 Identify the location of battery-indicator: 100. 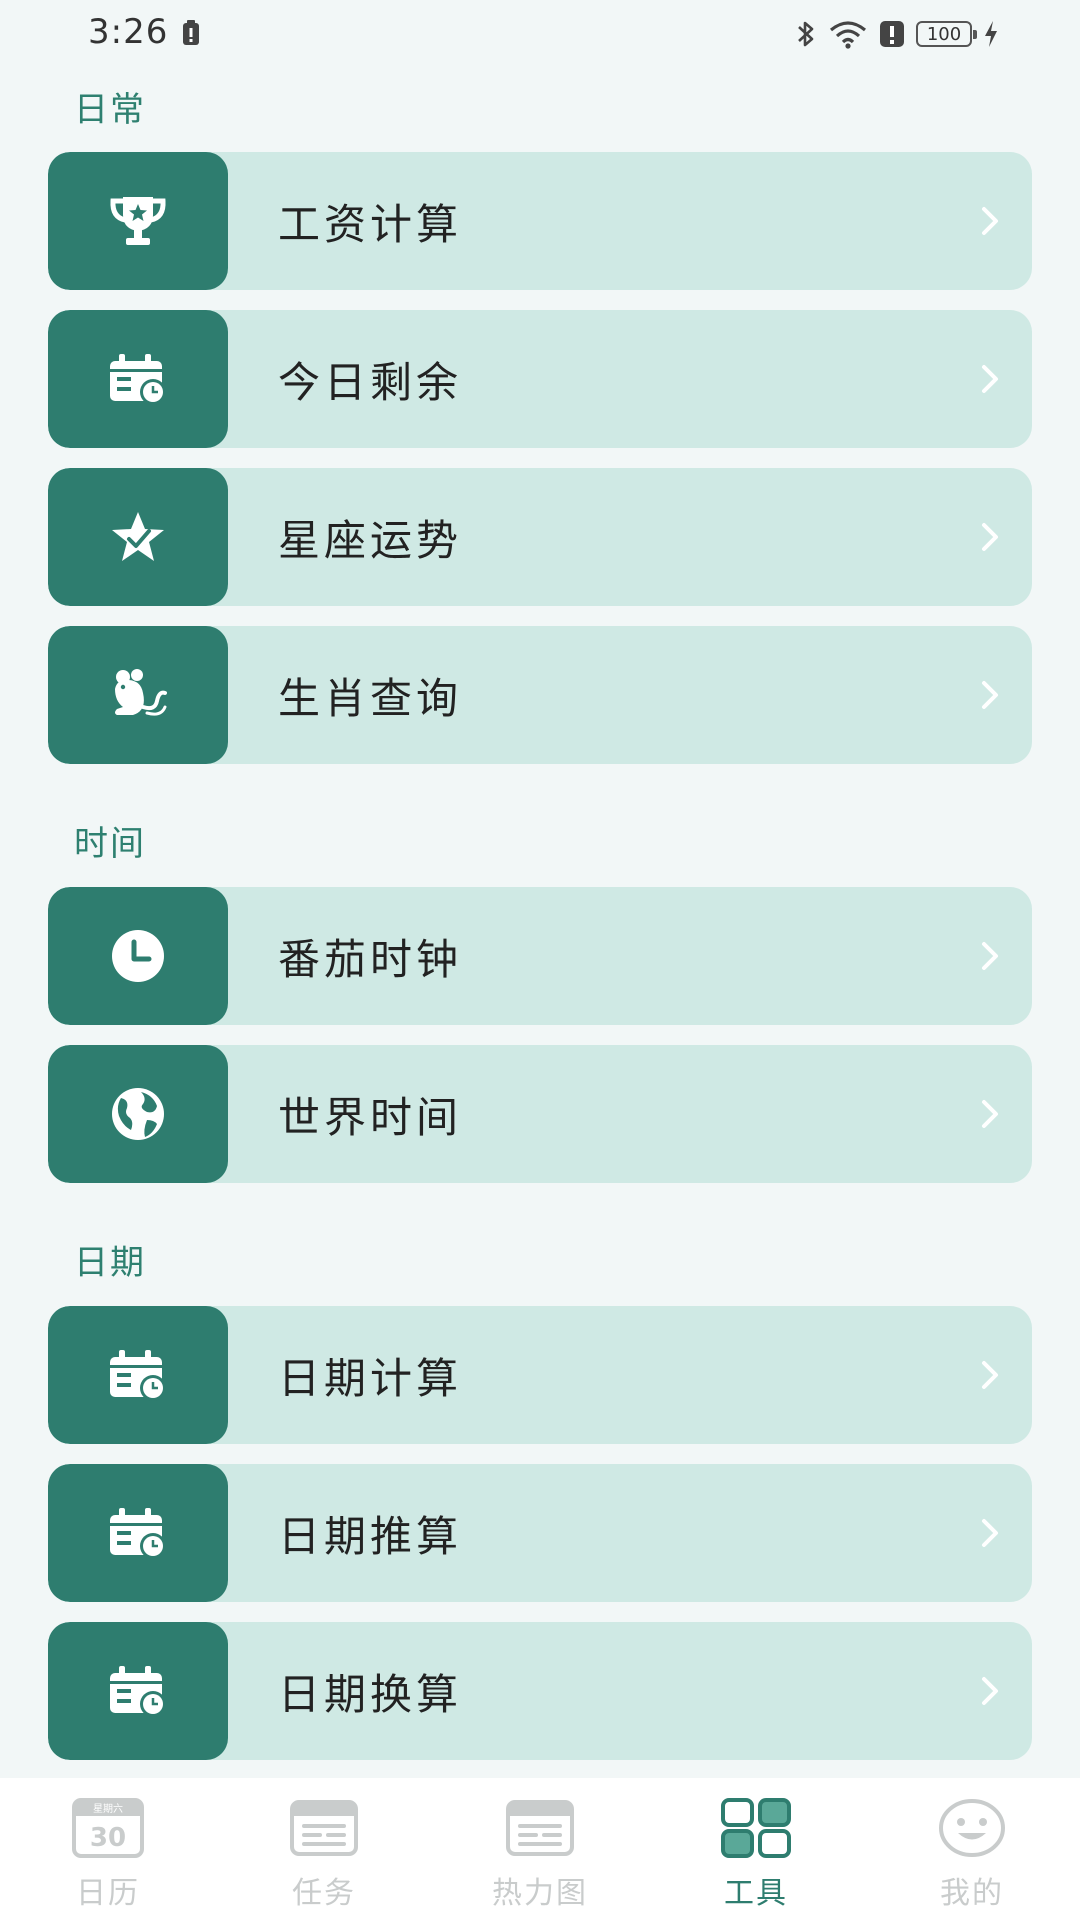
(946, 34).